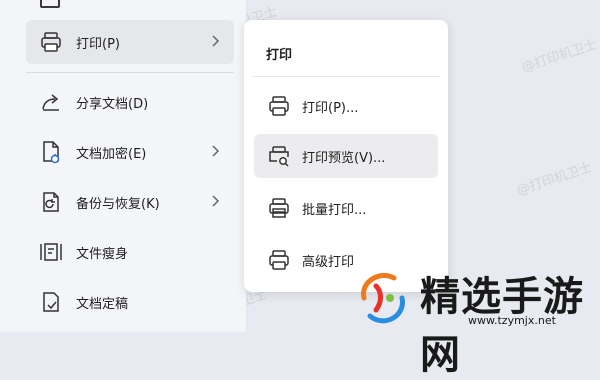 This screenshot has width=600, height=380. What do you see at coordinates (51, 152) in the screenshot?
I see `encrypt-doc-icon` at bounding box center [51, 152].